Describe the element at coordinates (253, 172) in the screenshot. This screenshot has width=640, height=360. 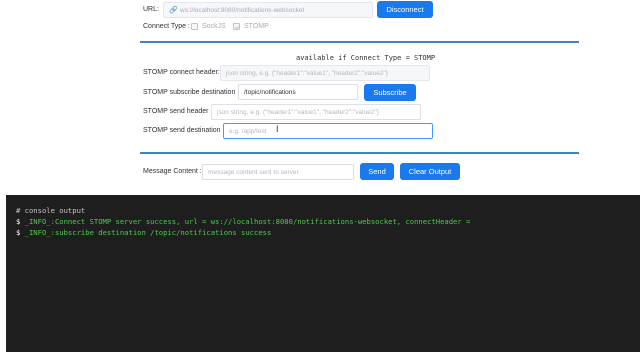
I see `message-content-placeholder: message content sent to server` at that location.